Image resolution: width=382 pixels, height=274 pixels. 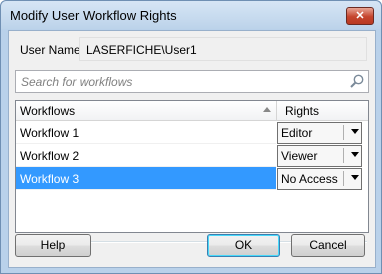 I want to click on workflow-name-cell: Workflow 3, so click(x=146, y=178).